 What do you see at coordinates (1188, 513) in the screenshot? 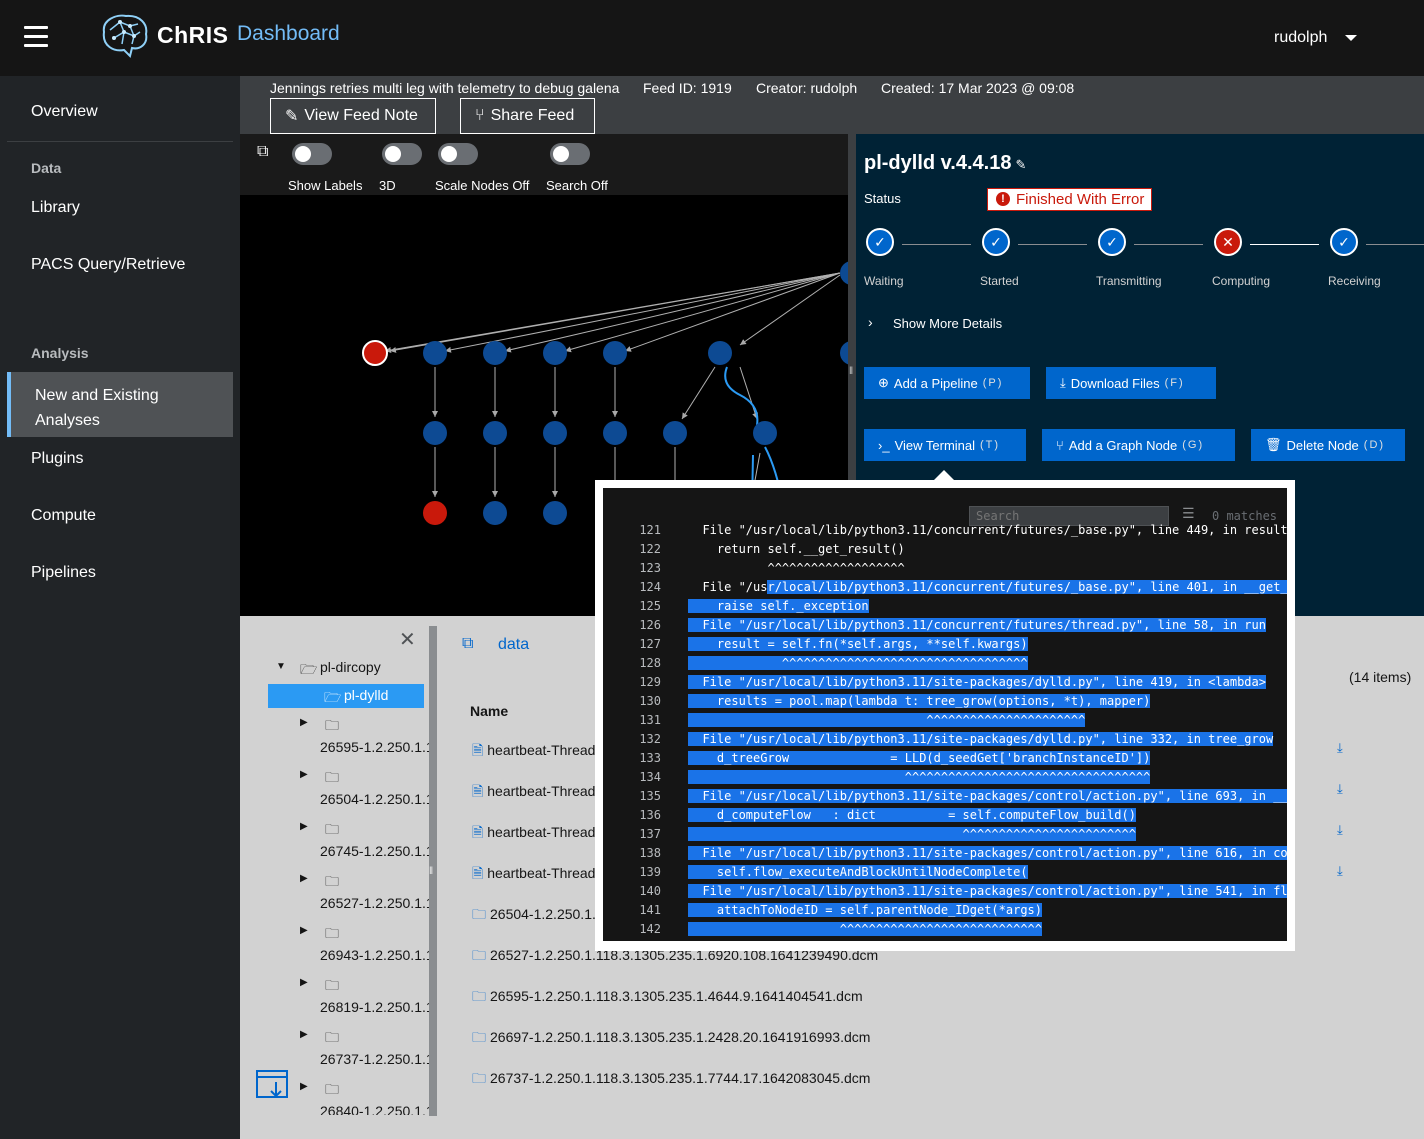
I see `search-options-icon: ☰` at bounding box center [1188, 513].